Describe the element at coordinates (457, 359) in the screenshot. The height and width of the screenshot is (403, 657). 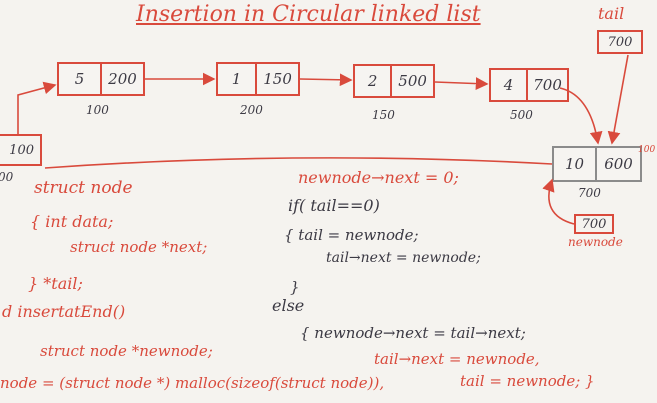
I see `code-right-line8: tail→next = newnode,` at that location.